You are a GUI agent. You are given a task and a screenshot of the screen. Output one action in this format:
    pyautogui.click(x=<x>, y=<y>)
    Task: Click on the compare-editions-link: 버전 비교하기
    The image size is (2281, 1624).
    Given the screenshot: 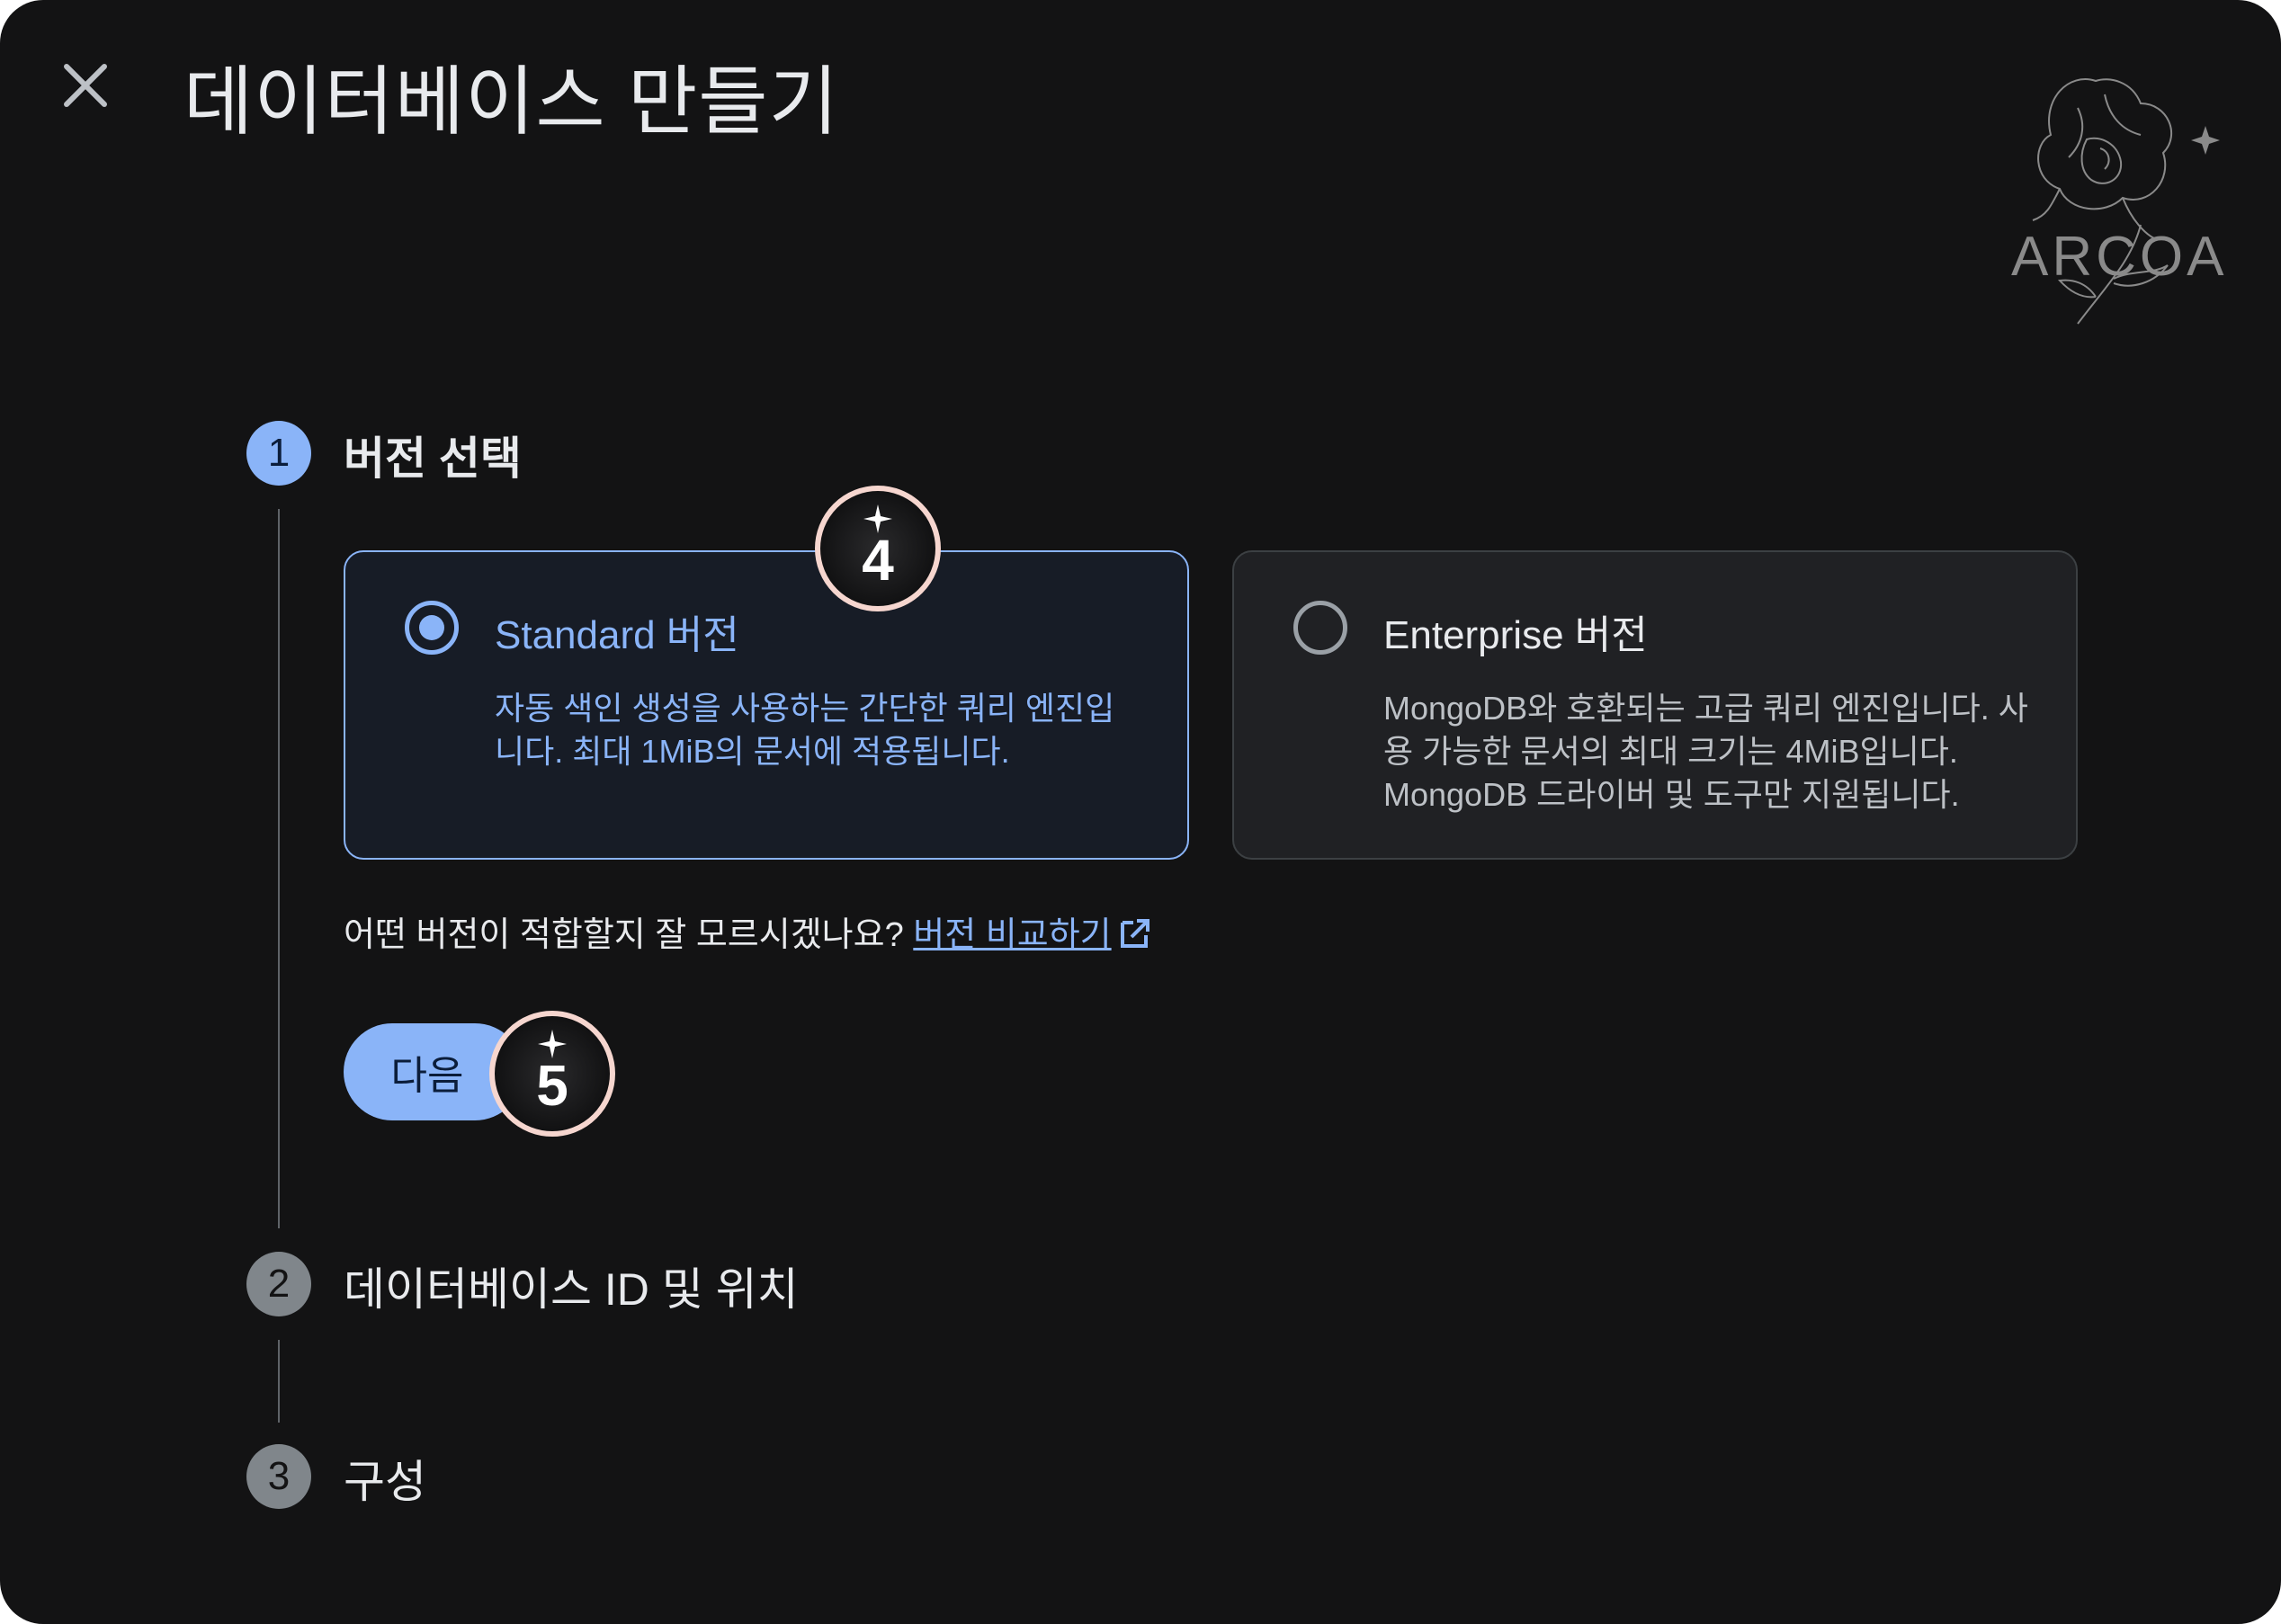 What is the action you would take?
    pyautogui.click(x=1012, y=935)
    